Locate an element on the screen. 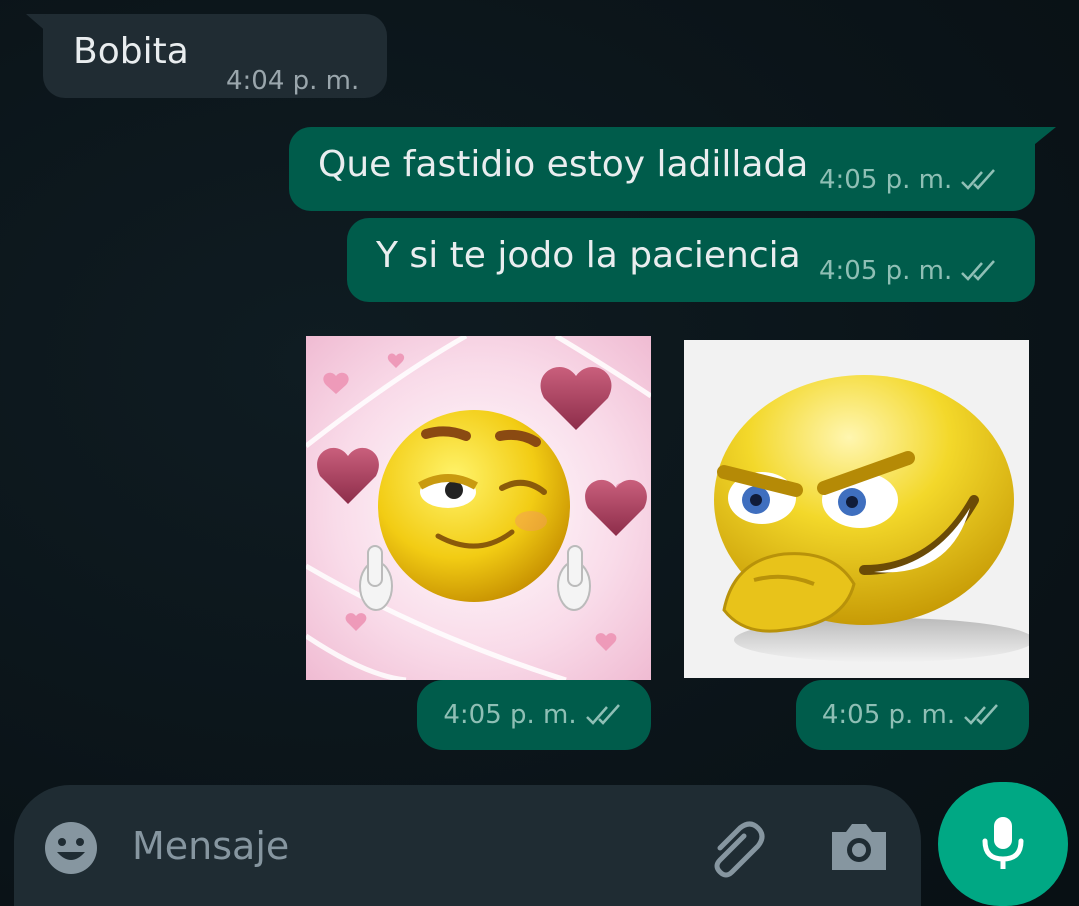 The width and height of the screenshot is (1079, 906). message-text: Bobita is located at coordinates (131, 51).